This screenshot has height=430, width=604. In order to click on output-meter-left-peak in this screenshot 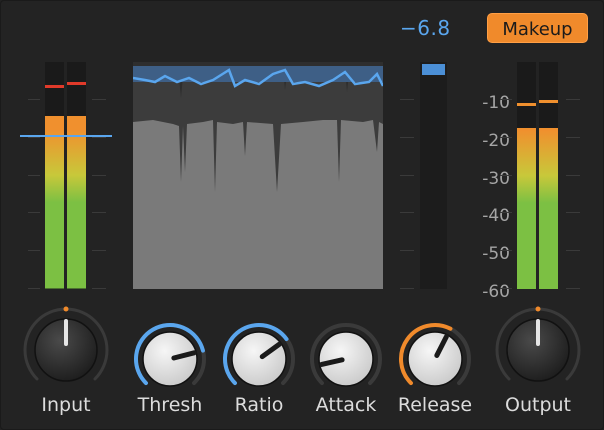, I will do `click(526, 104)`.